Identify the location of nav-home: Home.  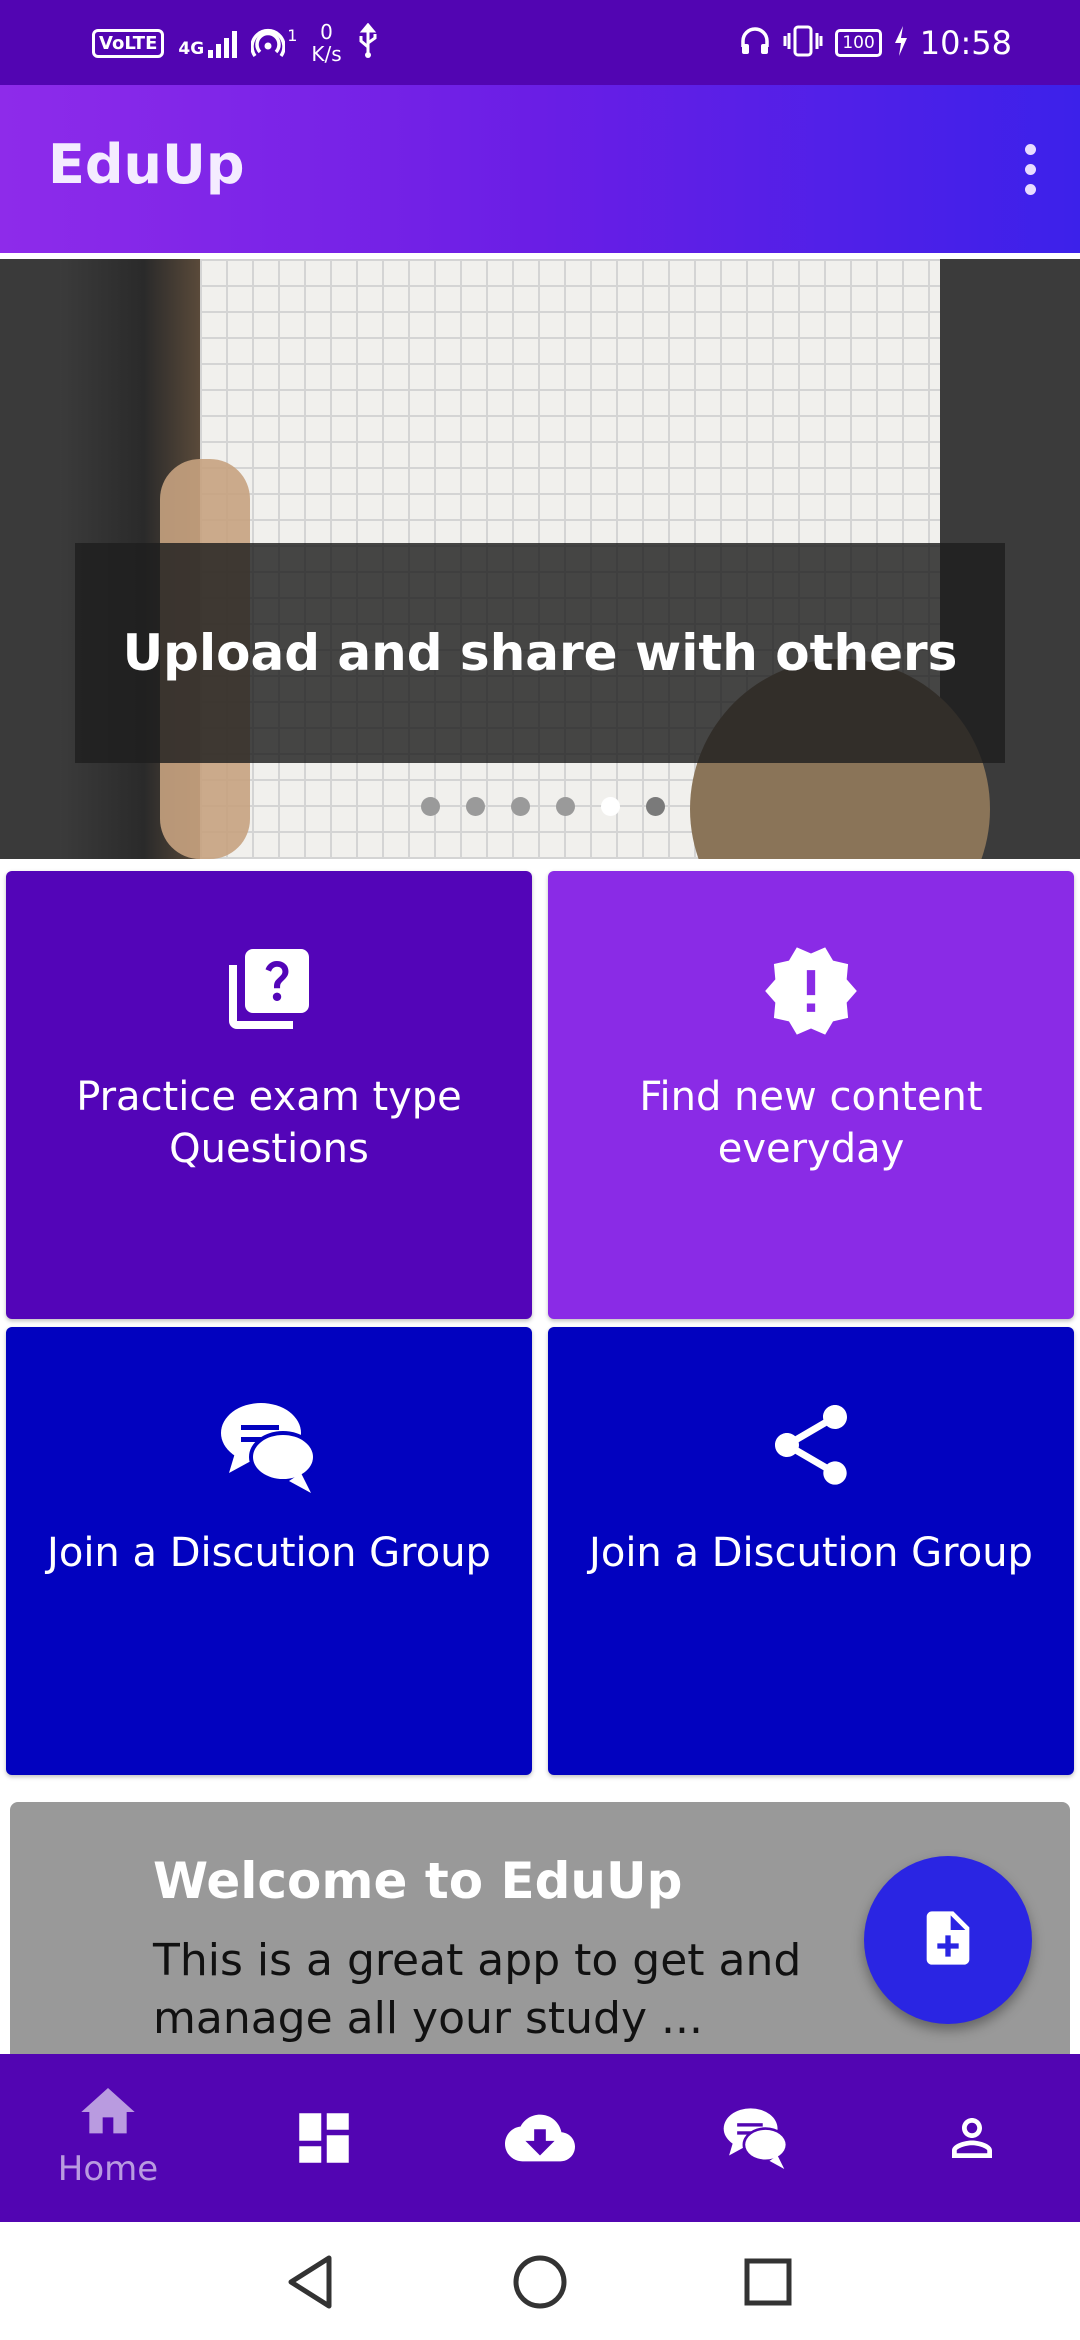
(108, 2138).